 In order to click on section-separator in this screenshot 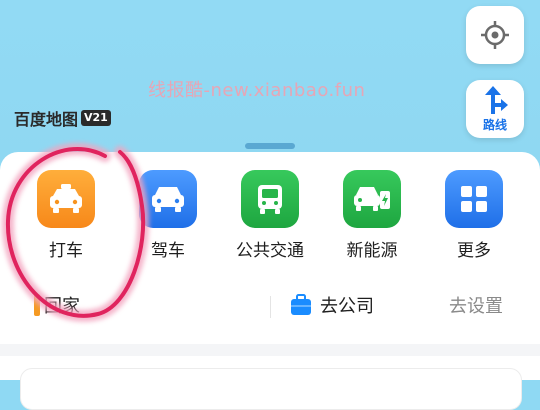, I will do `click(270, 350)`.